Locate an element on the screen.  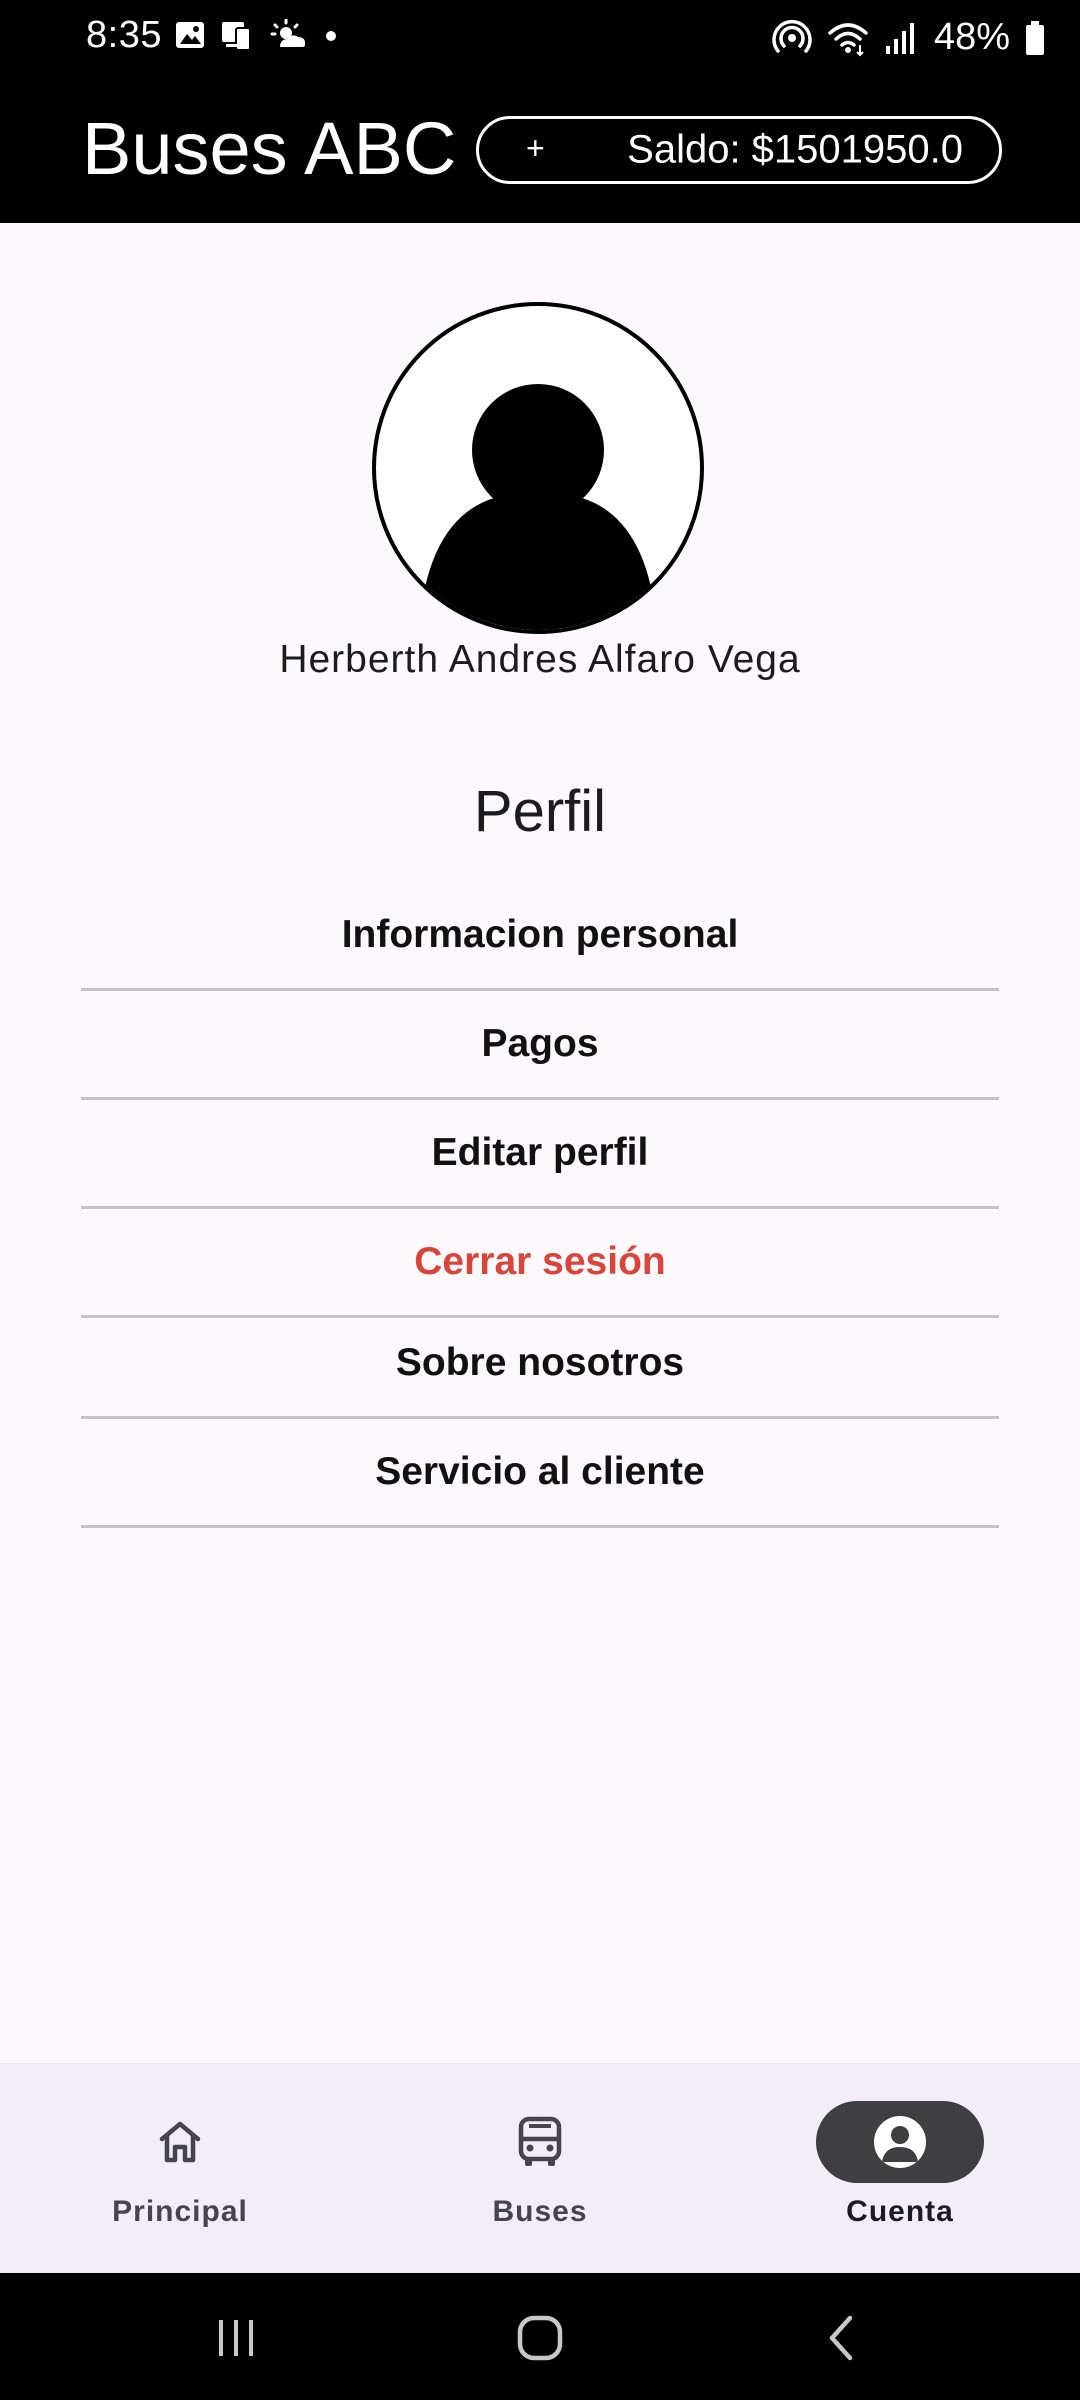
logout-button: Cerrar sesión is located at coordinates (540, 1263).